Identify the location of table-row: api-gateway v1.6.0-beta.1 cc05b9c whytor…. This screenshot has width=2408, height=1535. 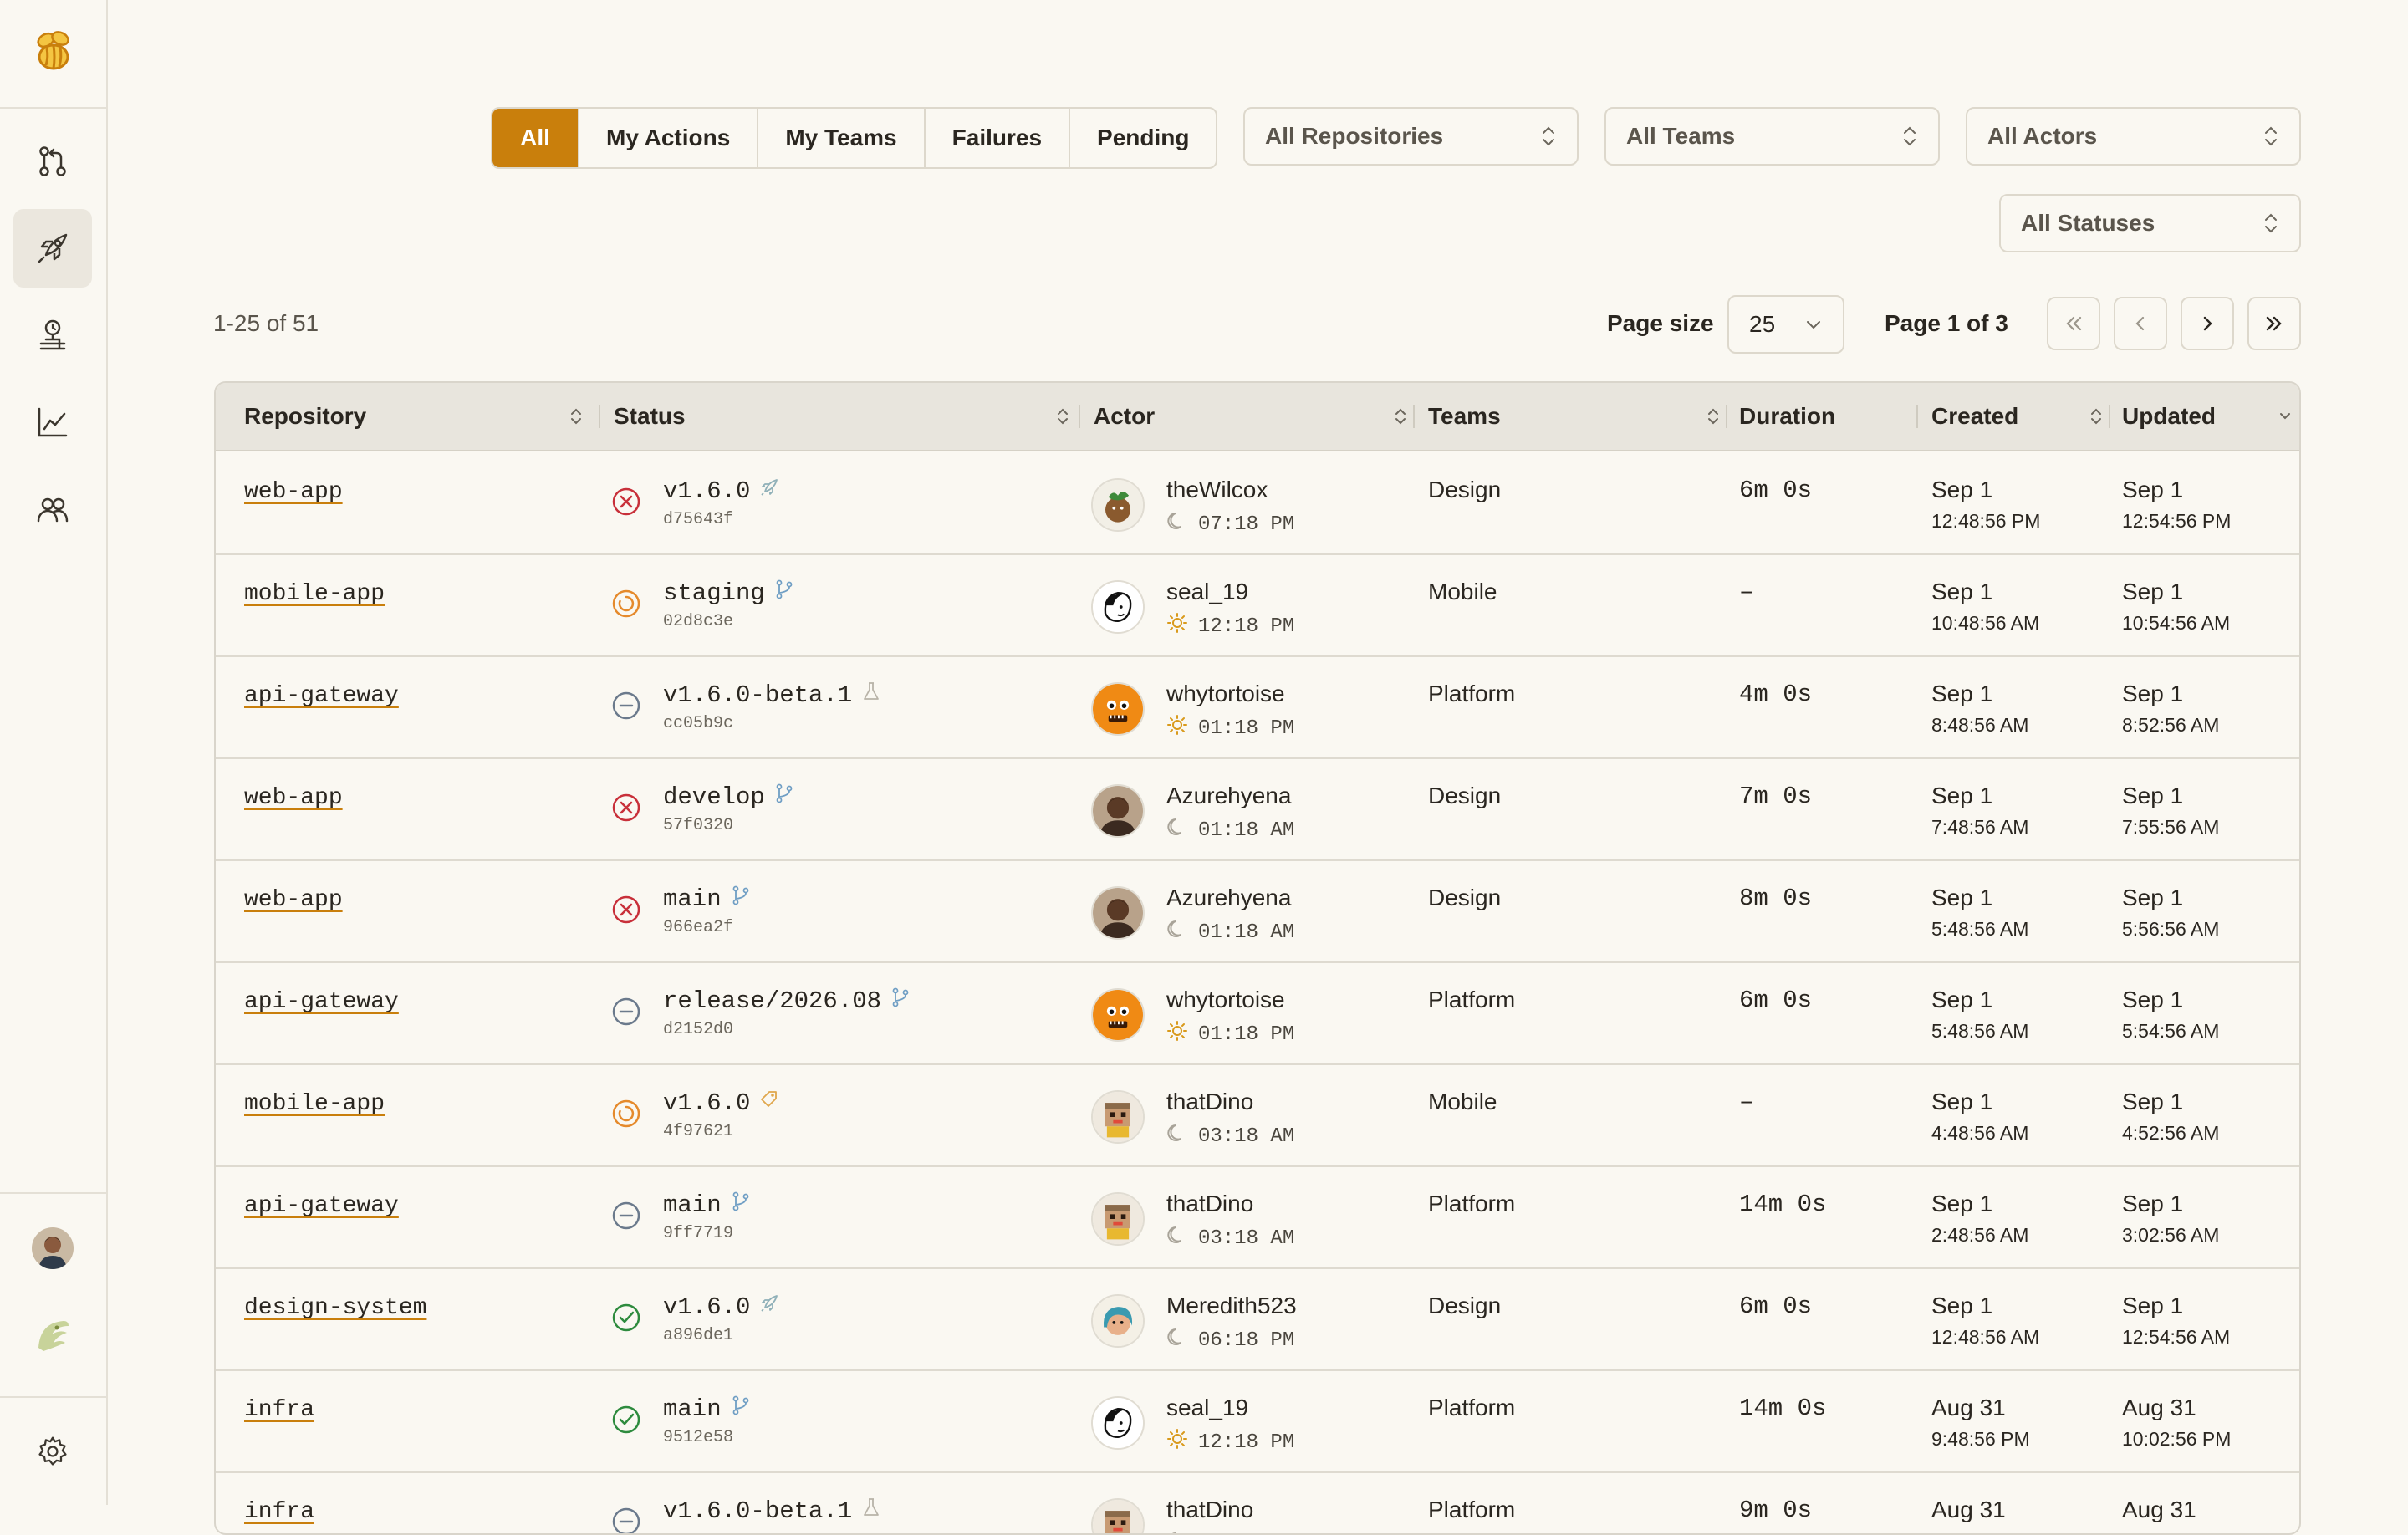
(1257, 707).